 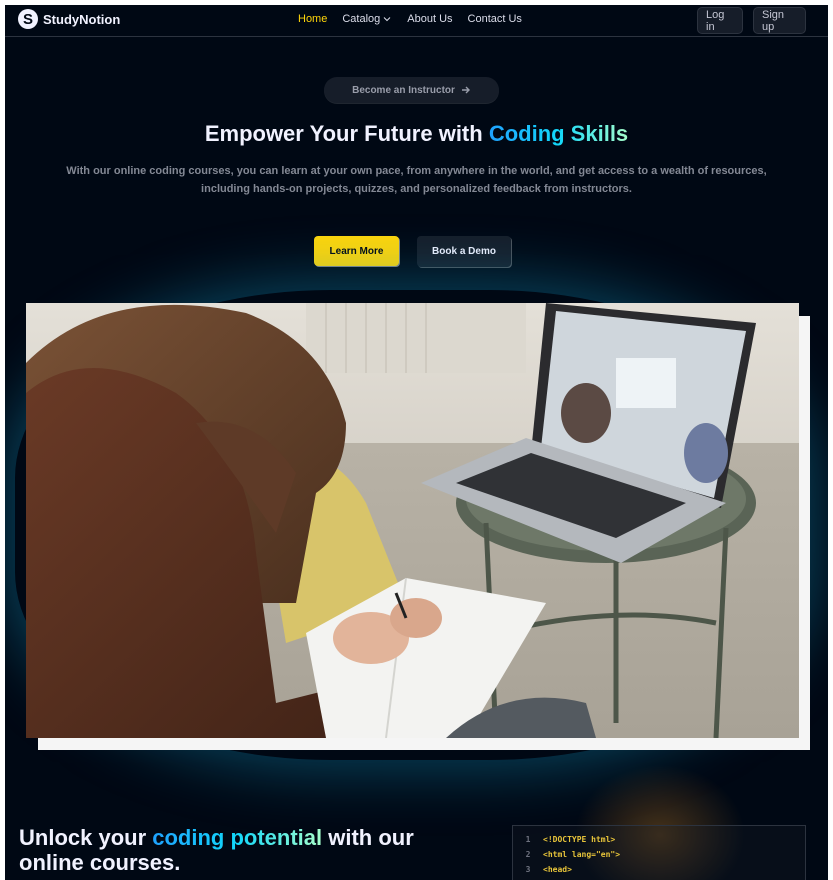 What do you see at coordinates (528, 869) in the screenshot?
I see `code-line-number: 3` at bounding box center [528, 869].